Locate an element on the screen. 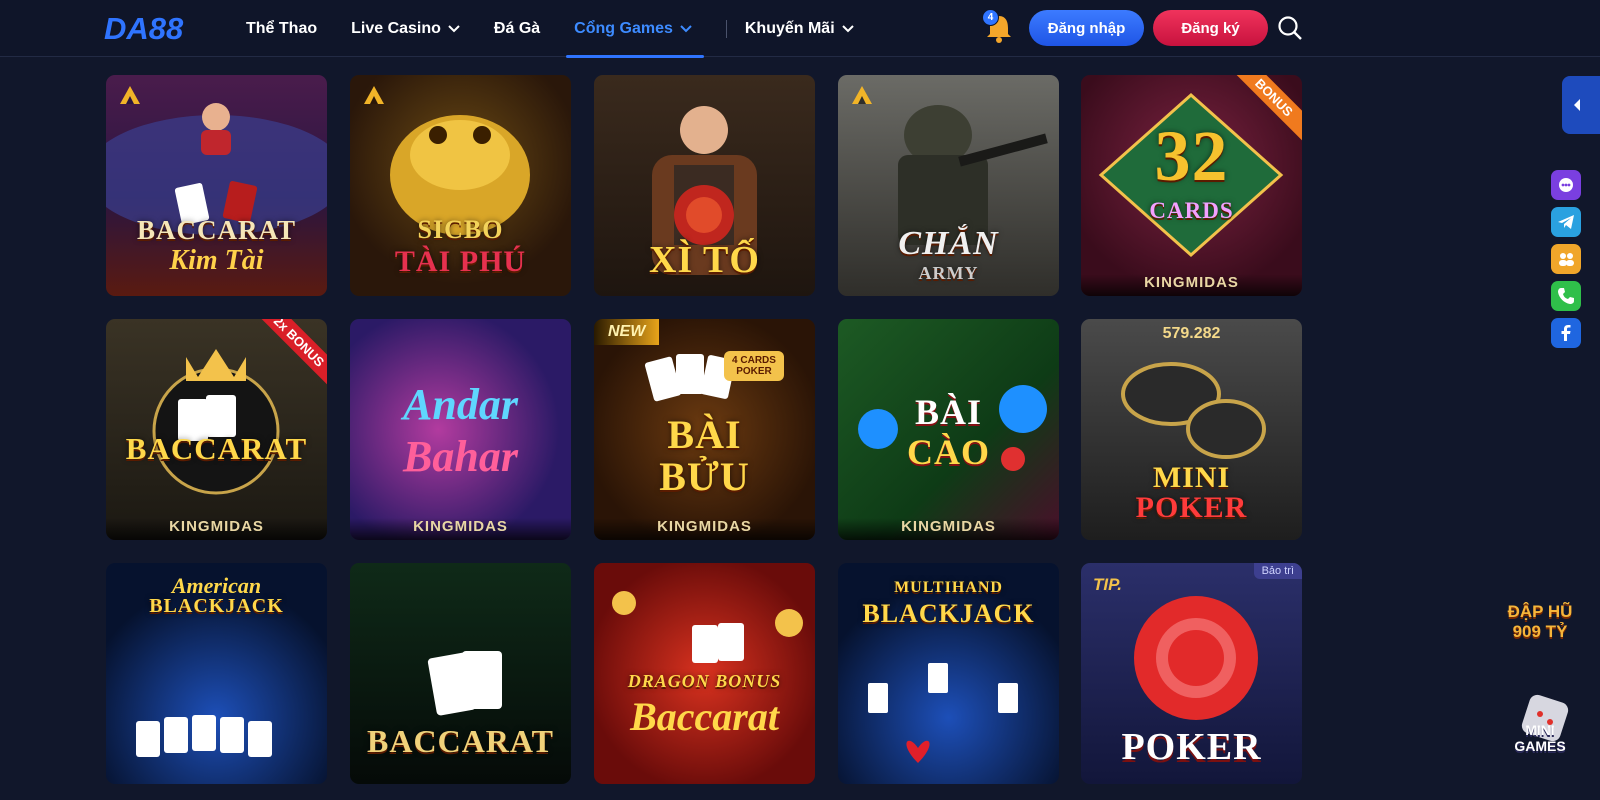 Image resolution: width=1600 pixels, height=800 pixels. nav-divider is located at coordinates (726, 28).